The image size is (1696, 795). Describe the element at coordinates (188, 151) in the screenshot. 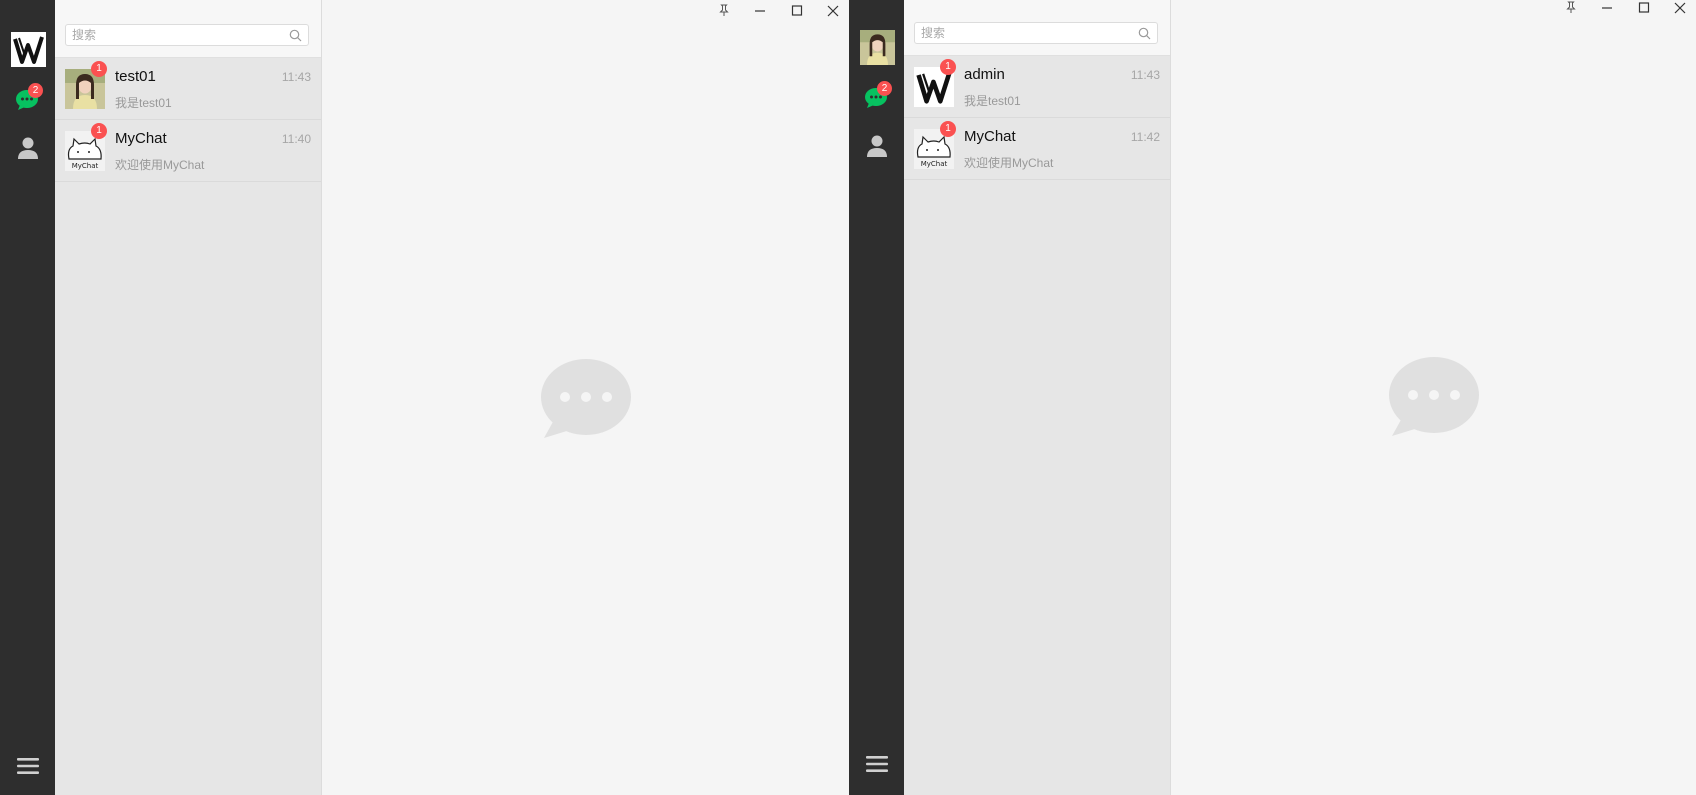

I see `conversation-item: MyChat 1 MyChat 11:40 欢迎使用MyChat` at that location.